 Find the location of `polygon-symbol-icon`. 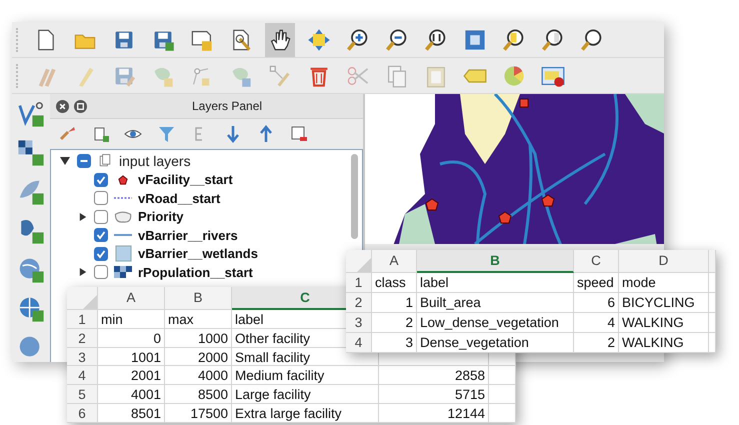

polygon-symbol-icon is located at coordinates (123, 217).